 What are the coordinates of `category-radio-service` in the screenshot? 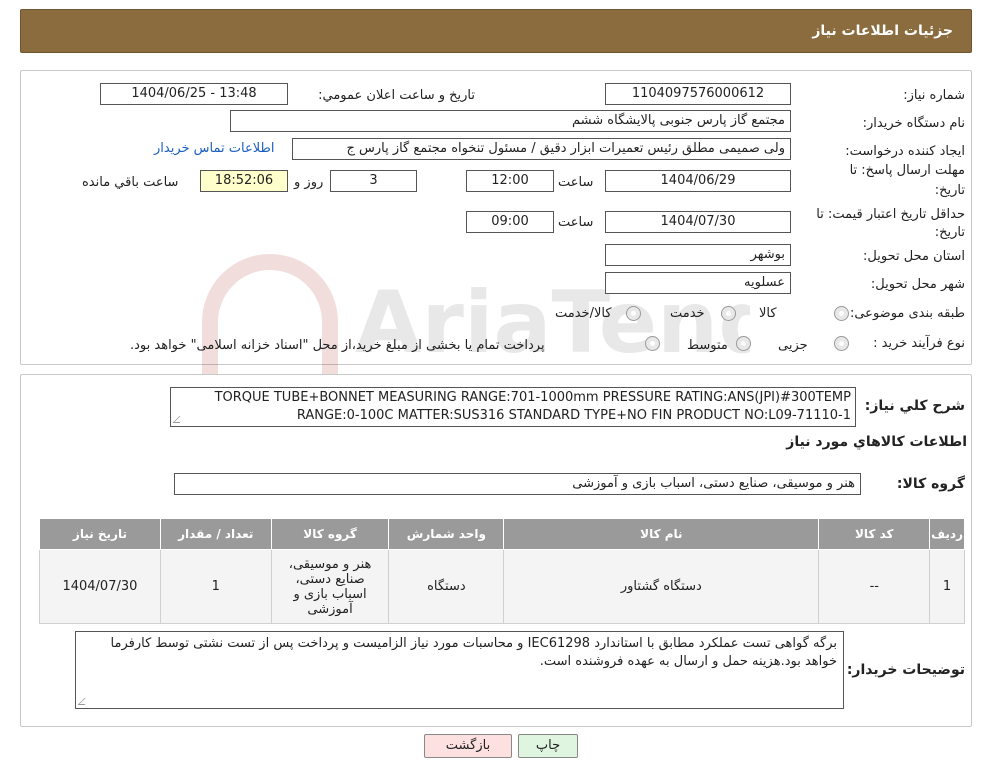 It's located at (728, 313).